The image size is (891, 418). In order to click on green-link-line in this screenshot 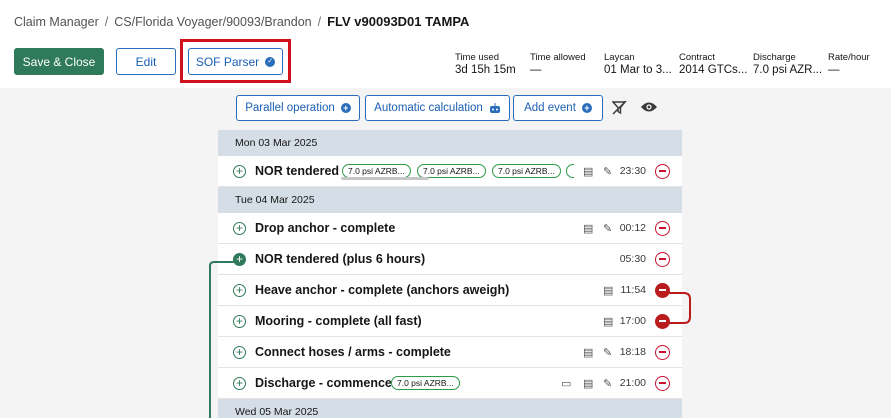, I will do `click(221, 339)`.